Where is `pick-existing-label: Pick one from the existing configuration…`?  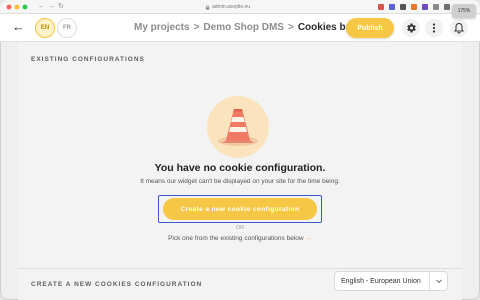
pick-existing-label: Pick one from the existing configuration… is located at coordinates (236, 238).